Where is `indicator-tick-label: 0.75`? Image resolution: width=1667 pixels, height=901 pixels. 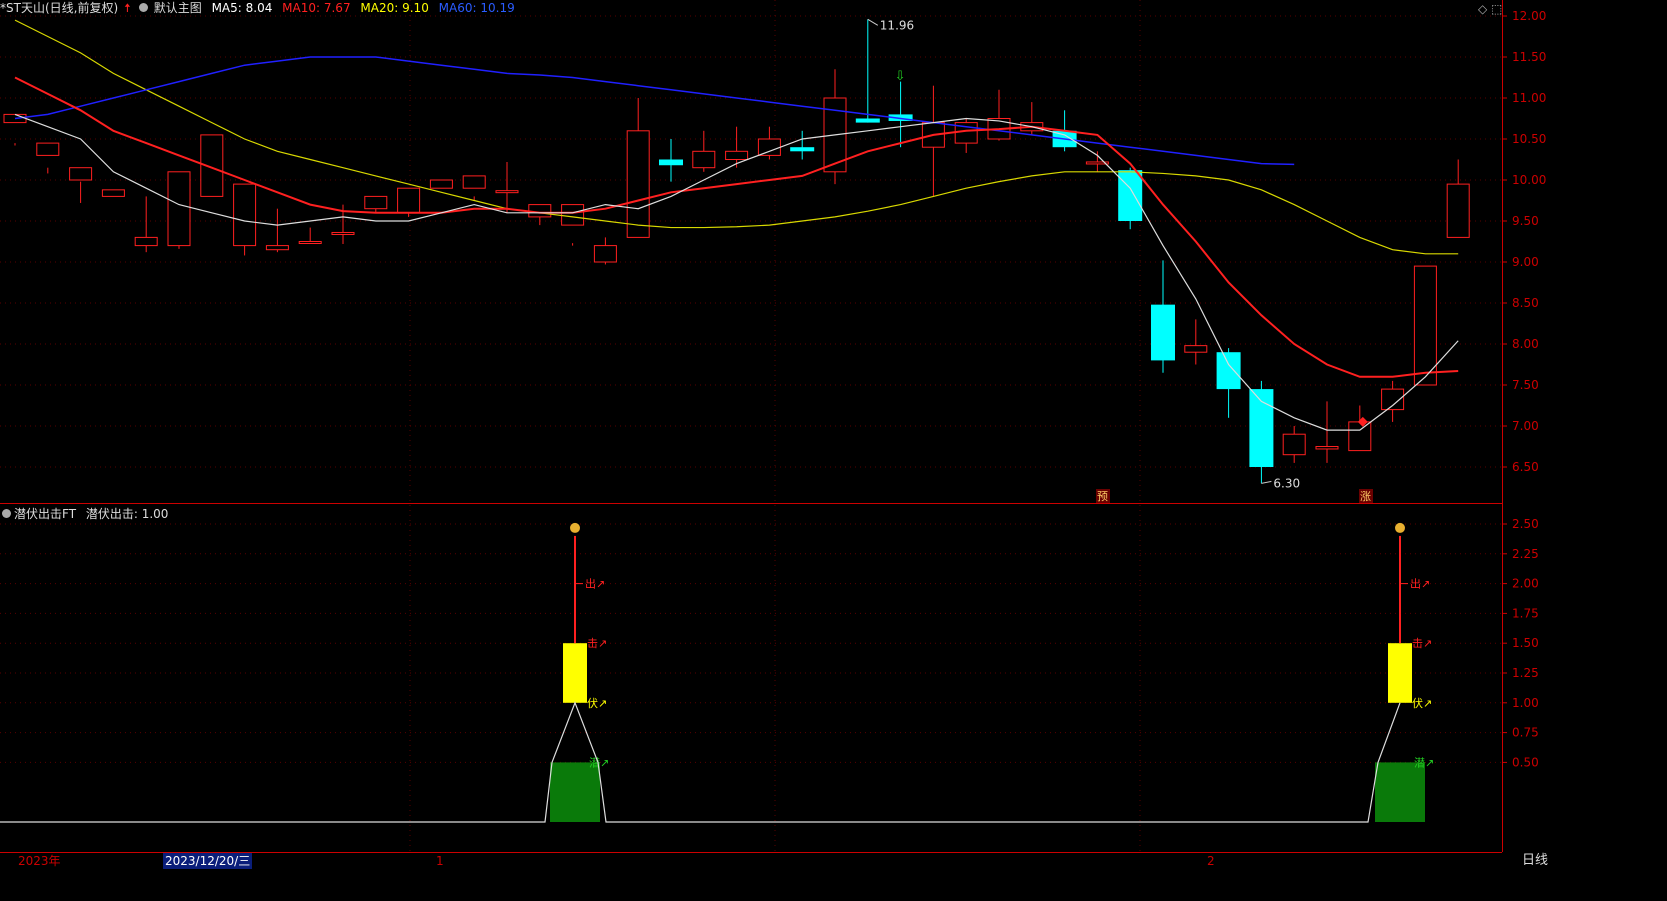
indicator-tick-label: 0.75 is located at coordinates (1525, 733).